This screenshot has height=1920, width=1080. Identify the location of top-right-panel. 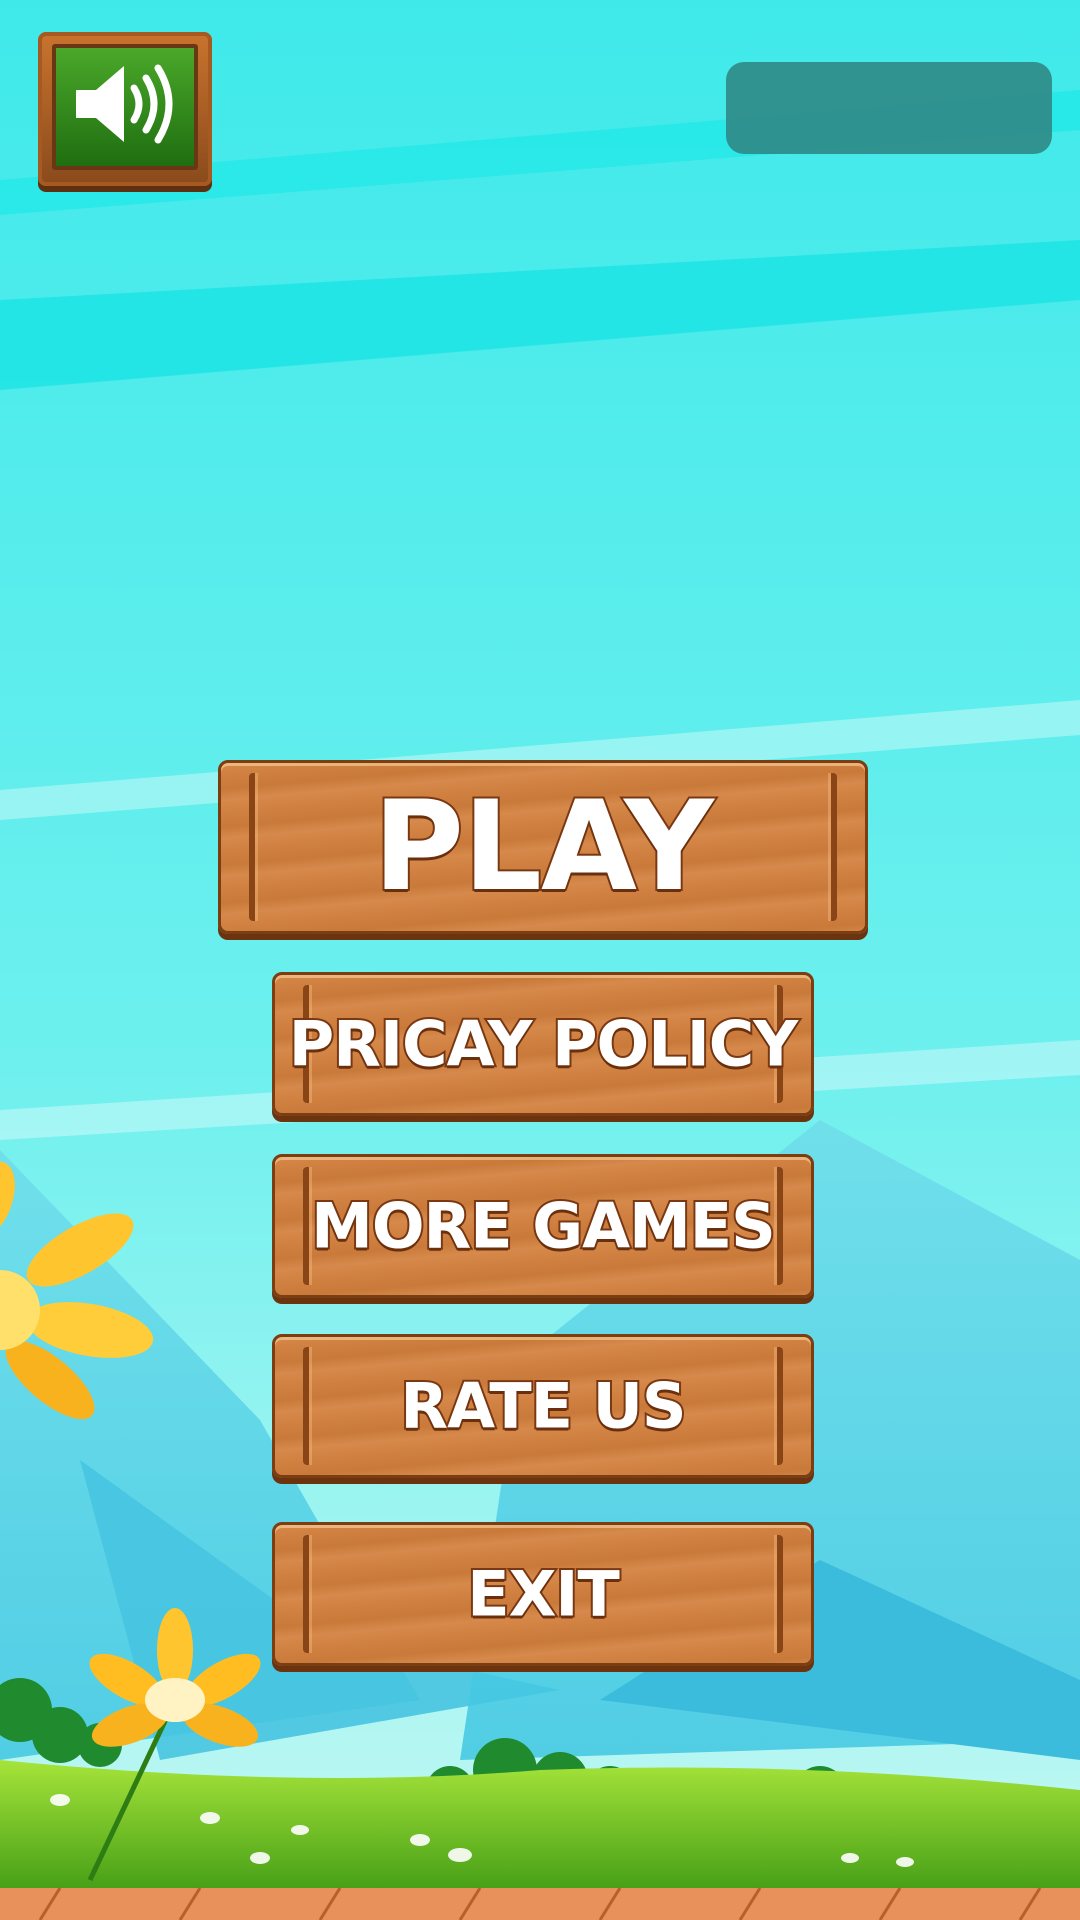
(889, 108).